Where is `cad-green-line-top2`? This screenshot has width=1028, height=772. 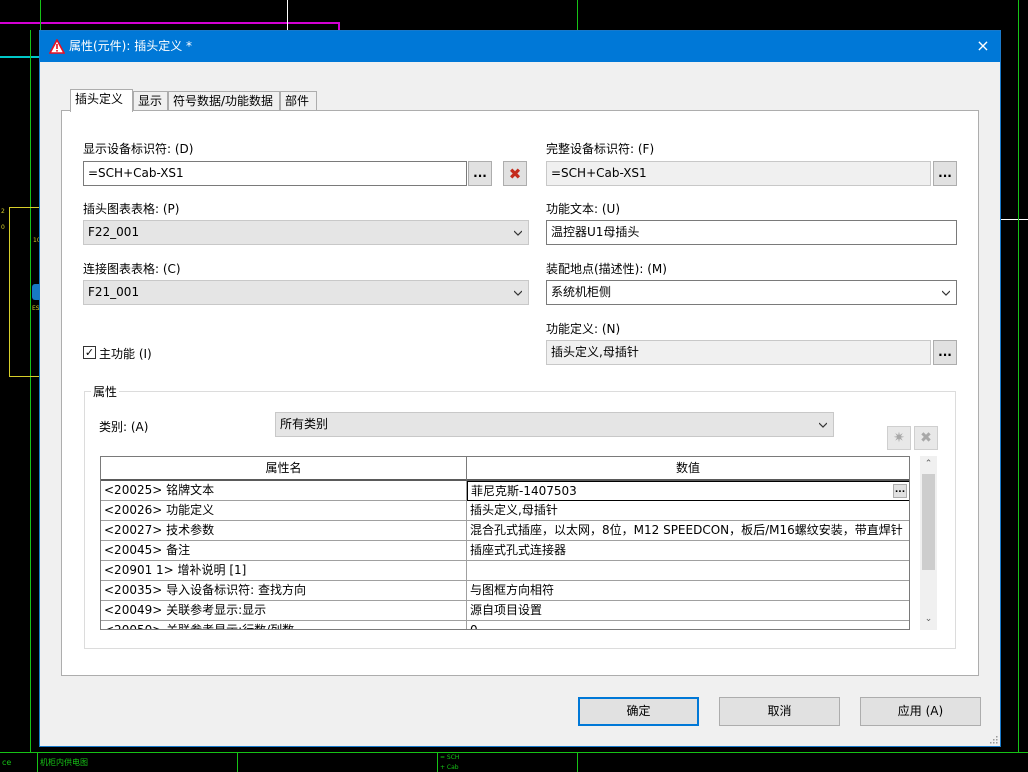
cad-green-line-top2 is located at coordinates (40, 15).